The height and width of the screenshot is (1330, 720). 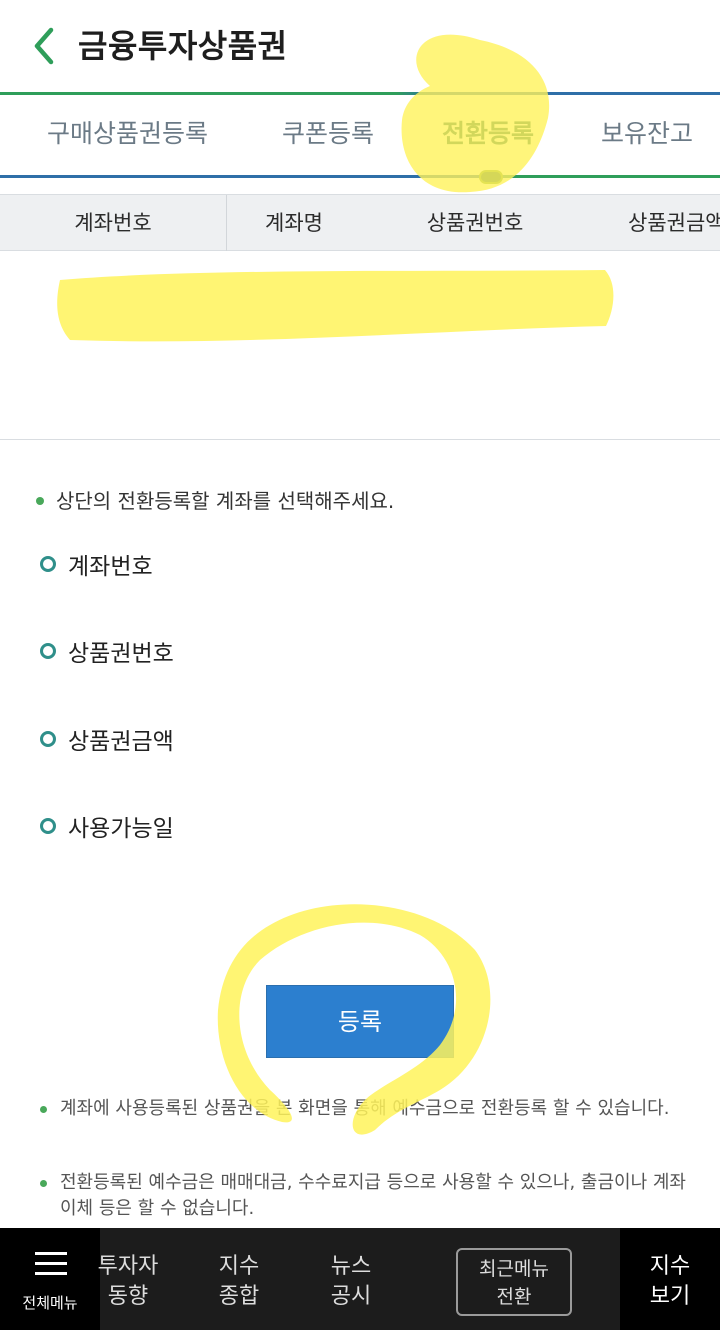 What do you see at coordinates (360, 223) in the screenshot?
I see `table-header: 계좌번호 계좌명 상품권번호 상품권금액` at bounding box center [360, 223].